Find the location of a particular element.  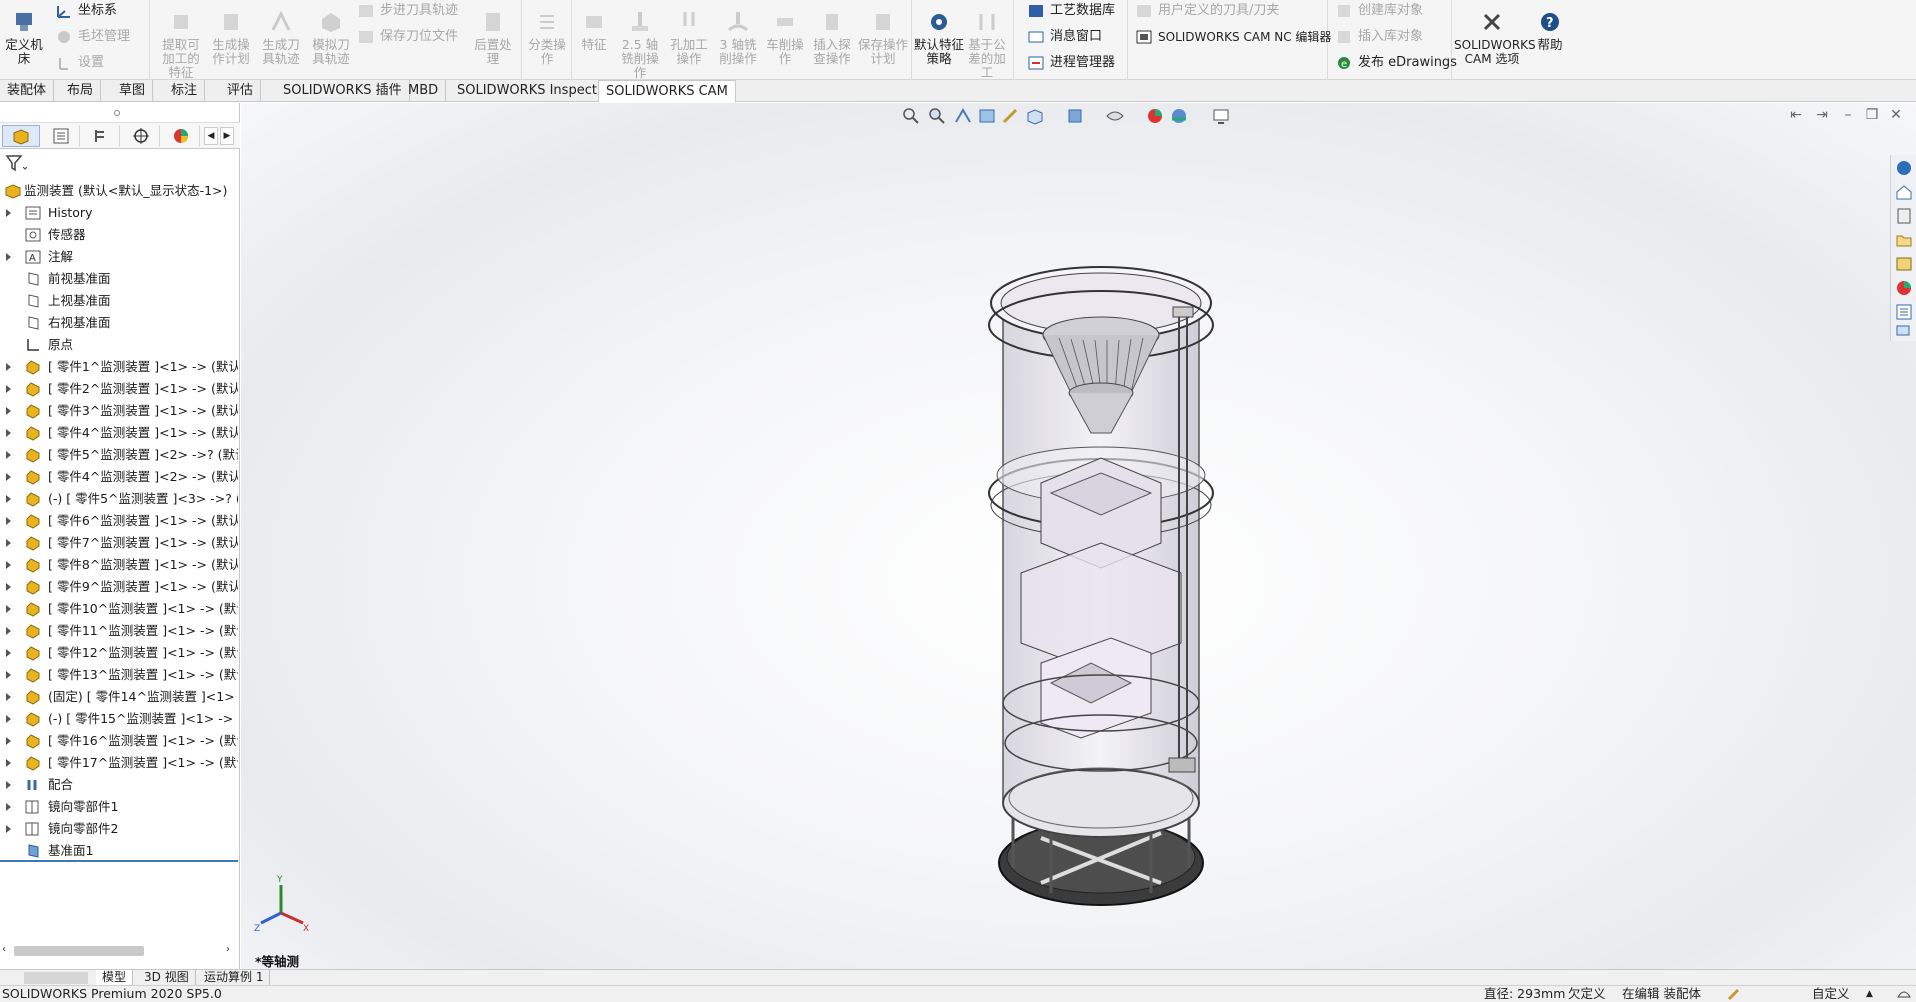

tree-item: 基准面1 is located at coordinates (119, 851).